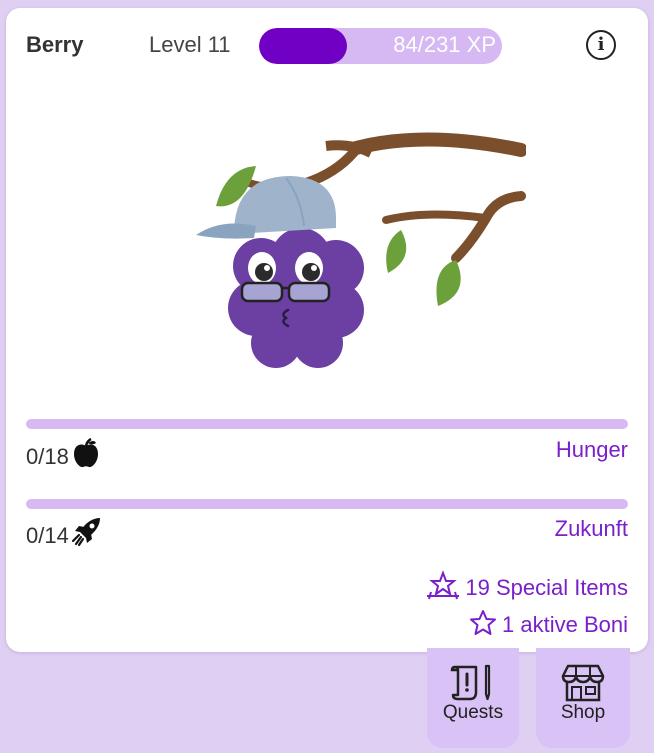  Describe the element at coordinates (85, 452) in the screenshot. I see `apple-icon` at that location.